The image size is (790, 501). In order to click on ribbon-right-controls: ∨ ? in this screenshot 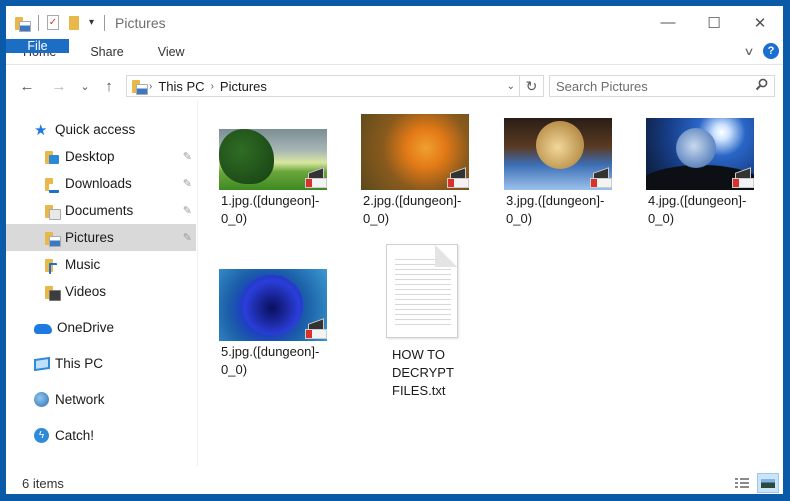, I will do `click(761, 51)`.